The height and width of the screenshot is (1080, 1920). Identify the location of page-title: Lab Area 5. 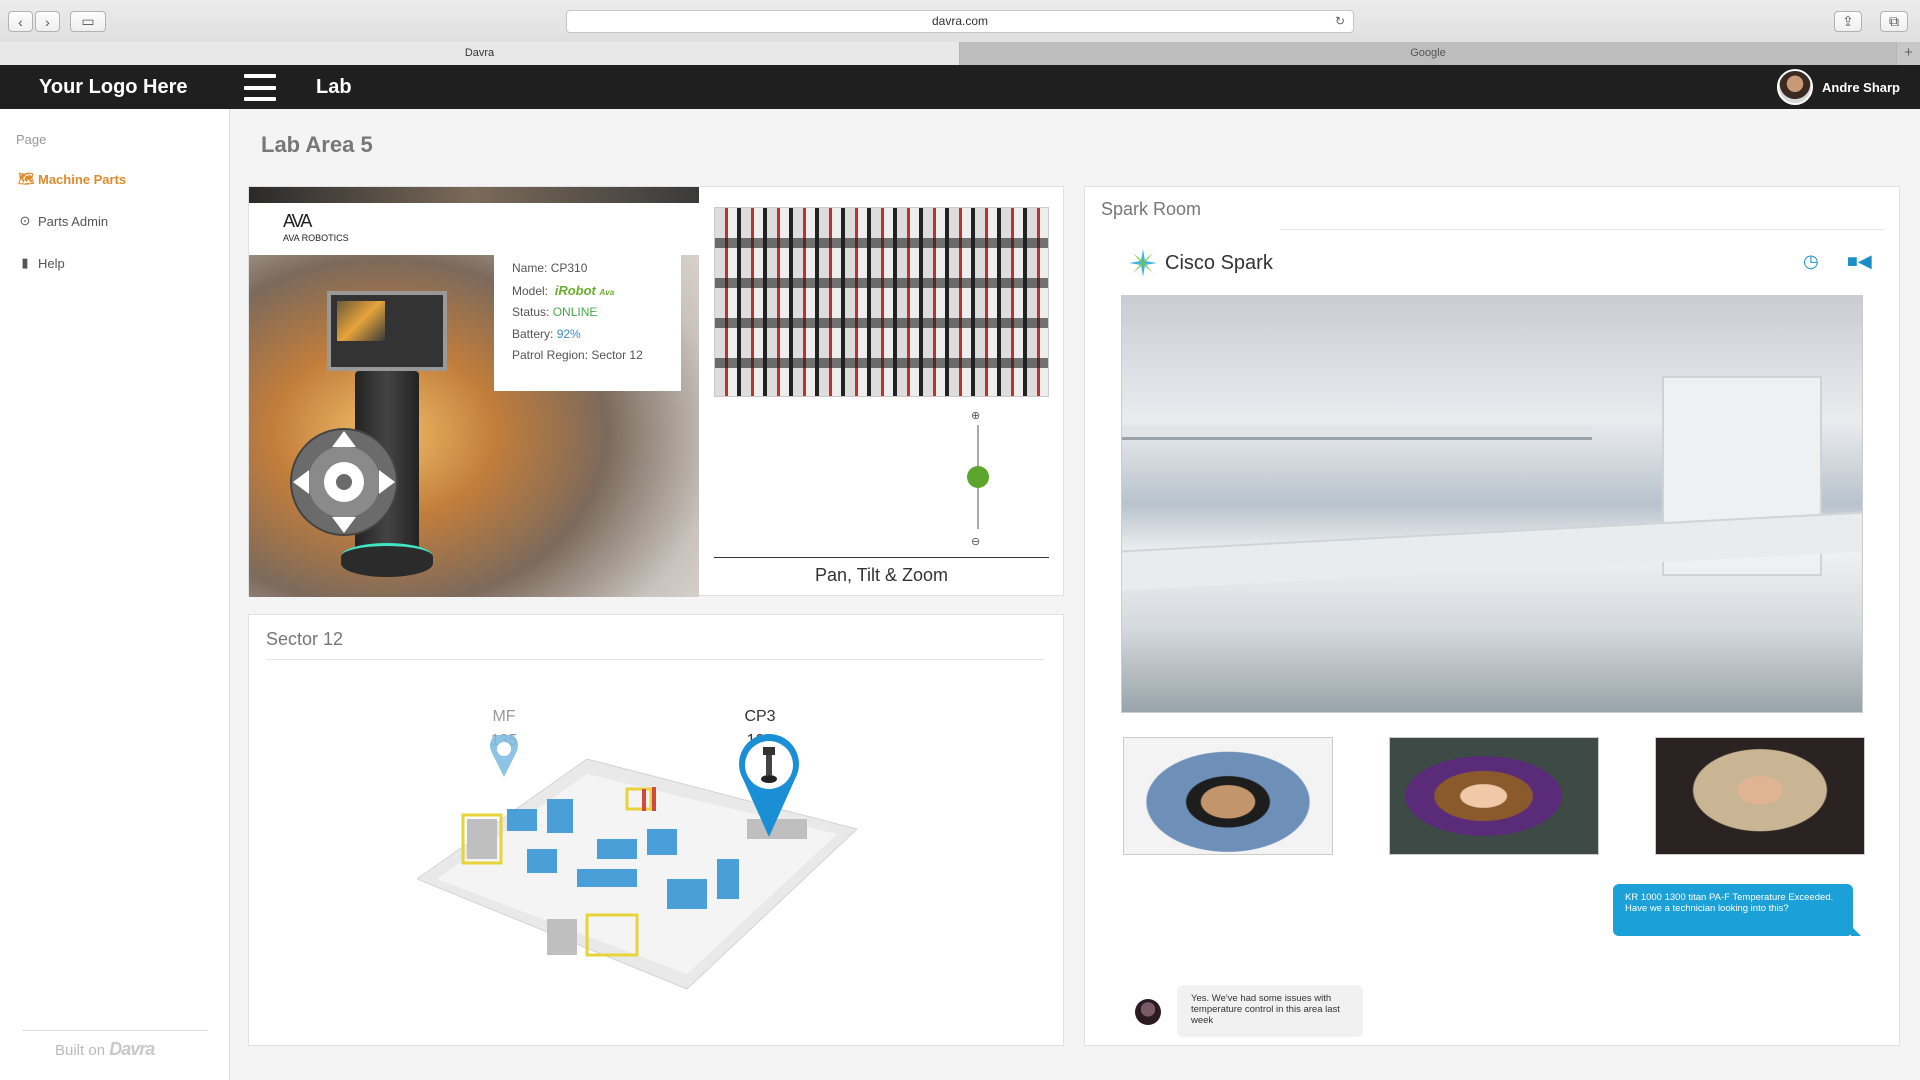
(317, 144).